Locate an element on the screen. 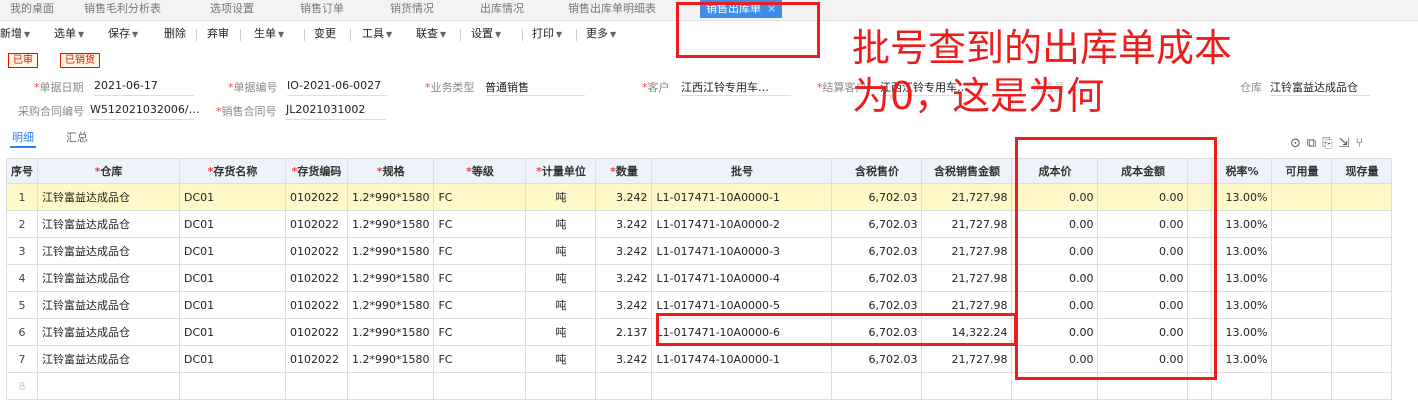  export-icon: ⇲ is located at coordinates (1347, 143).